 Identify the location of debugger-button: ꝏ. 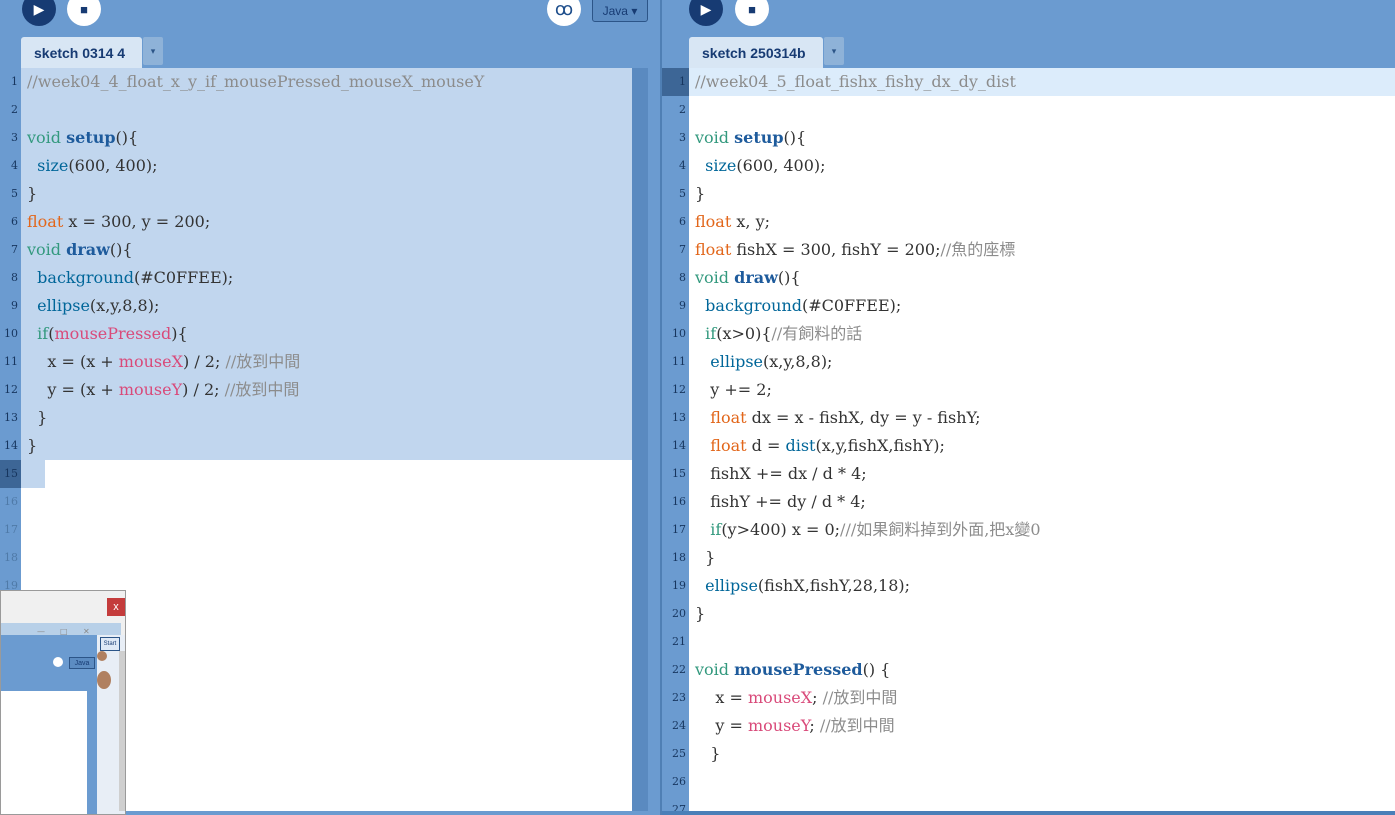
(564, 13).